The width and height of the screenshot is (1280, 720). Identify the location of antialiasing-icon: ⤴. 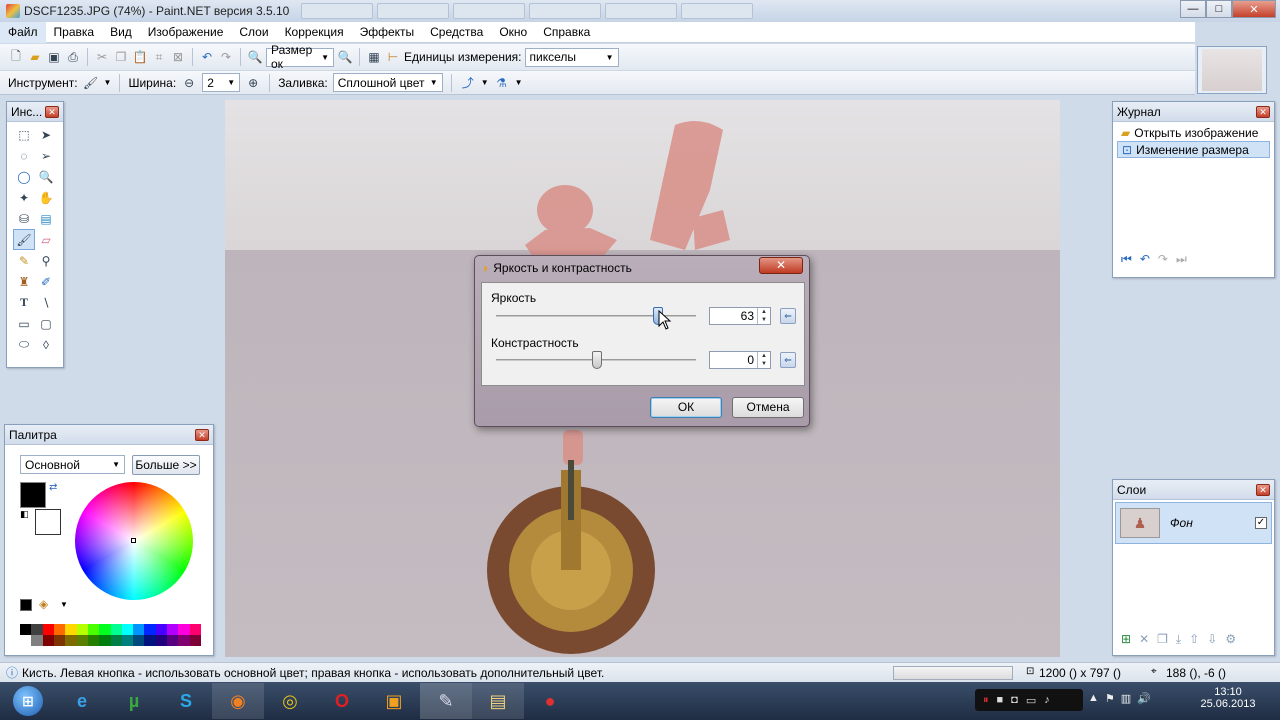
(468, 83).